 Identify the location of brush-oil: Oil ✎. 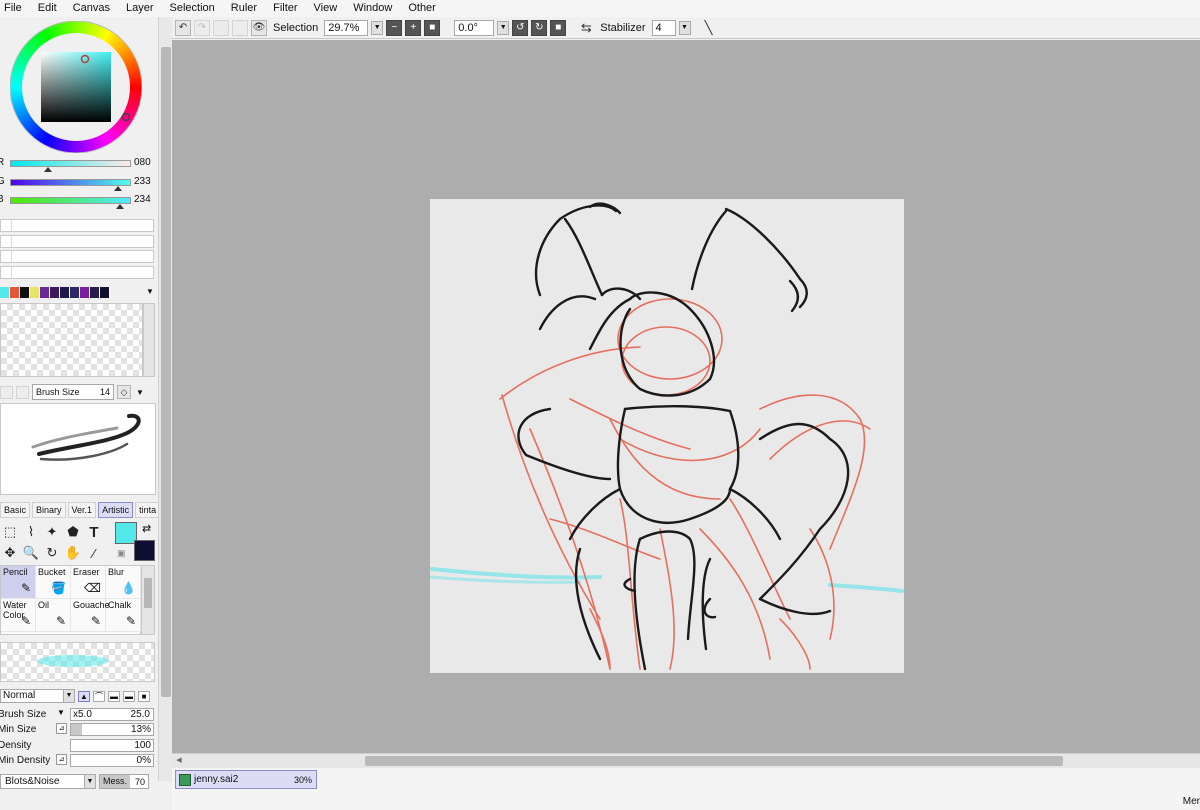
(53, 615).